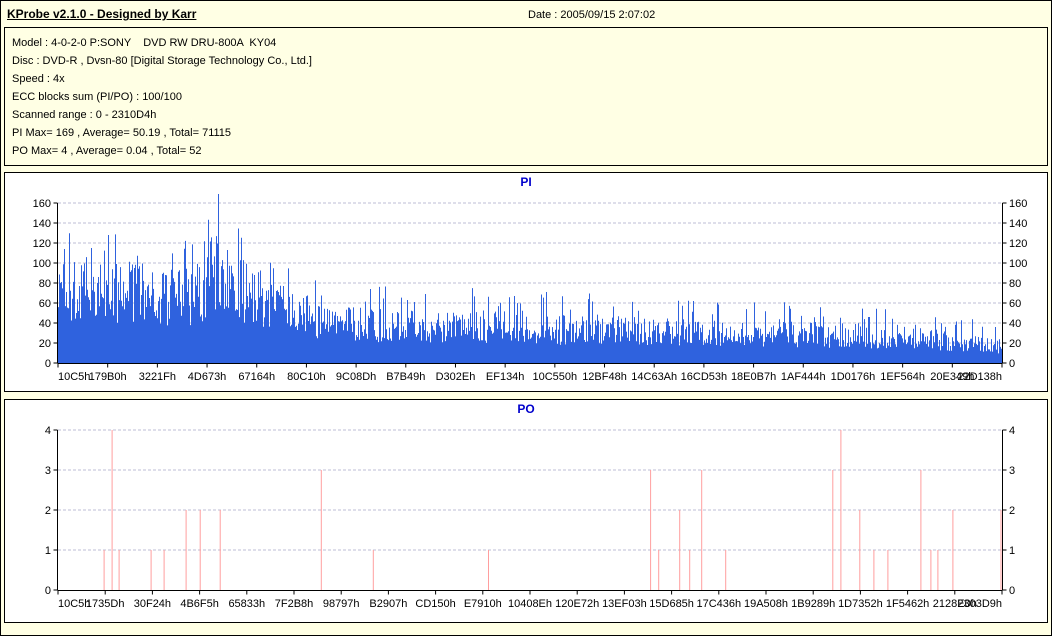  I want to click on svg-text: 1F5462h, so click(907, 604).